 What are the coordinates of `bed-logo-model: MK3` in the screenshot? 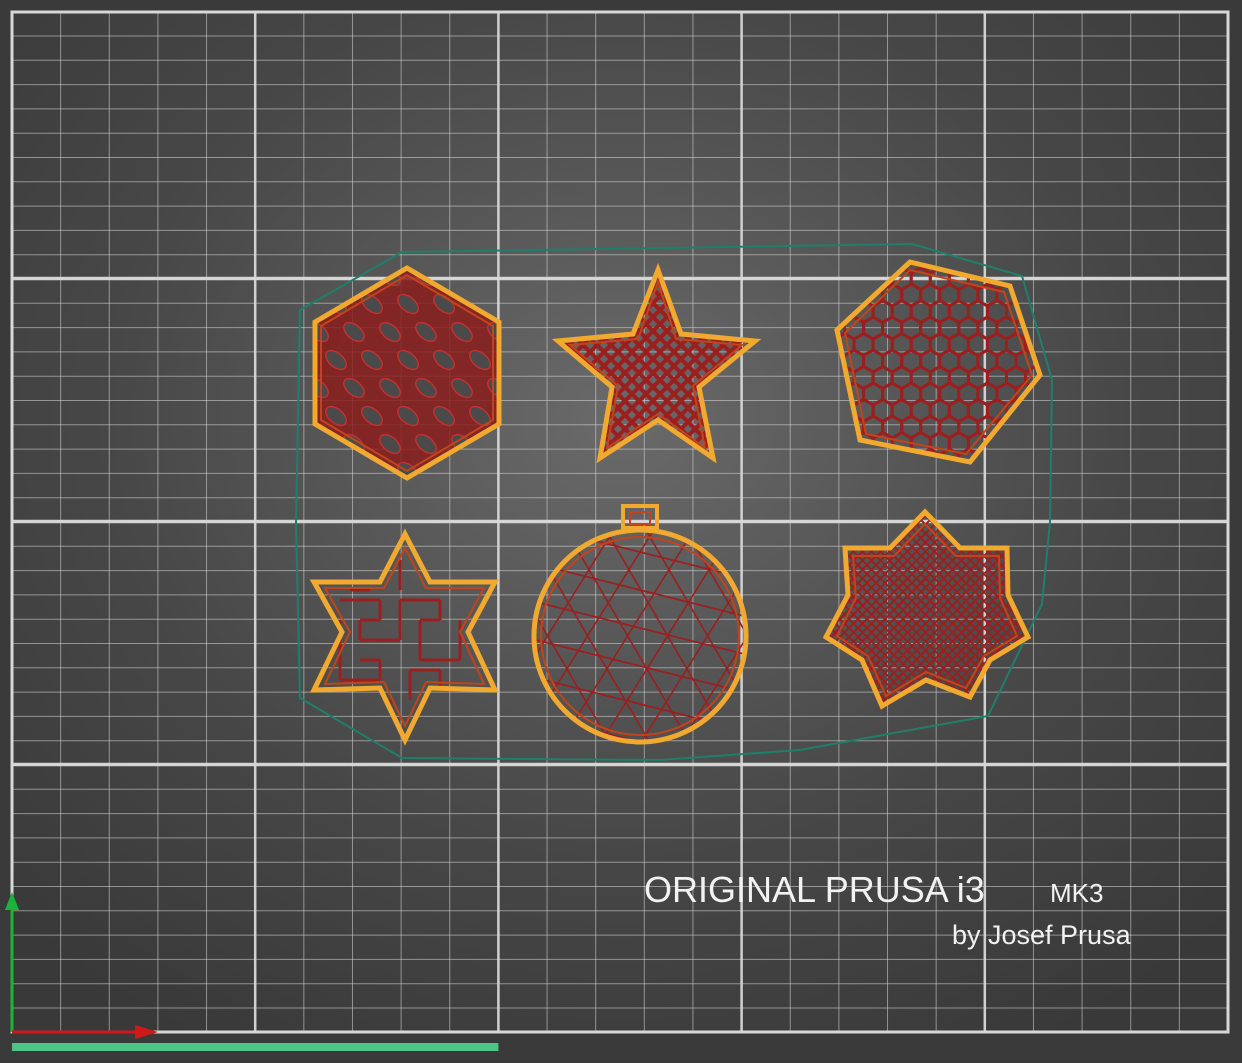 It's located at (1076, 893).